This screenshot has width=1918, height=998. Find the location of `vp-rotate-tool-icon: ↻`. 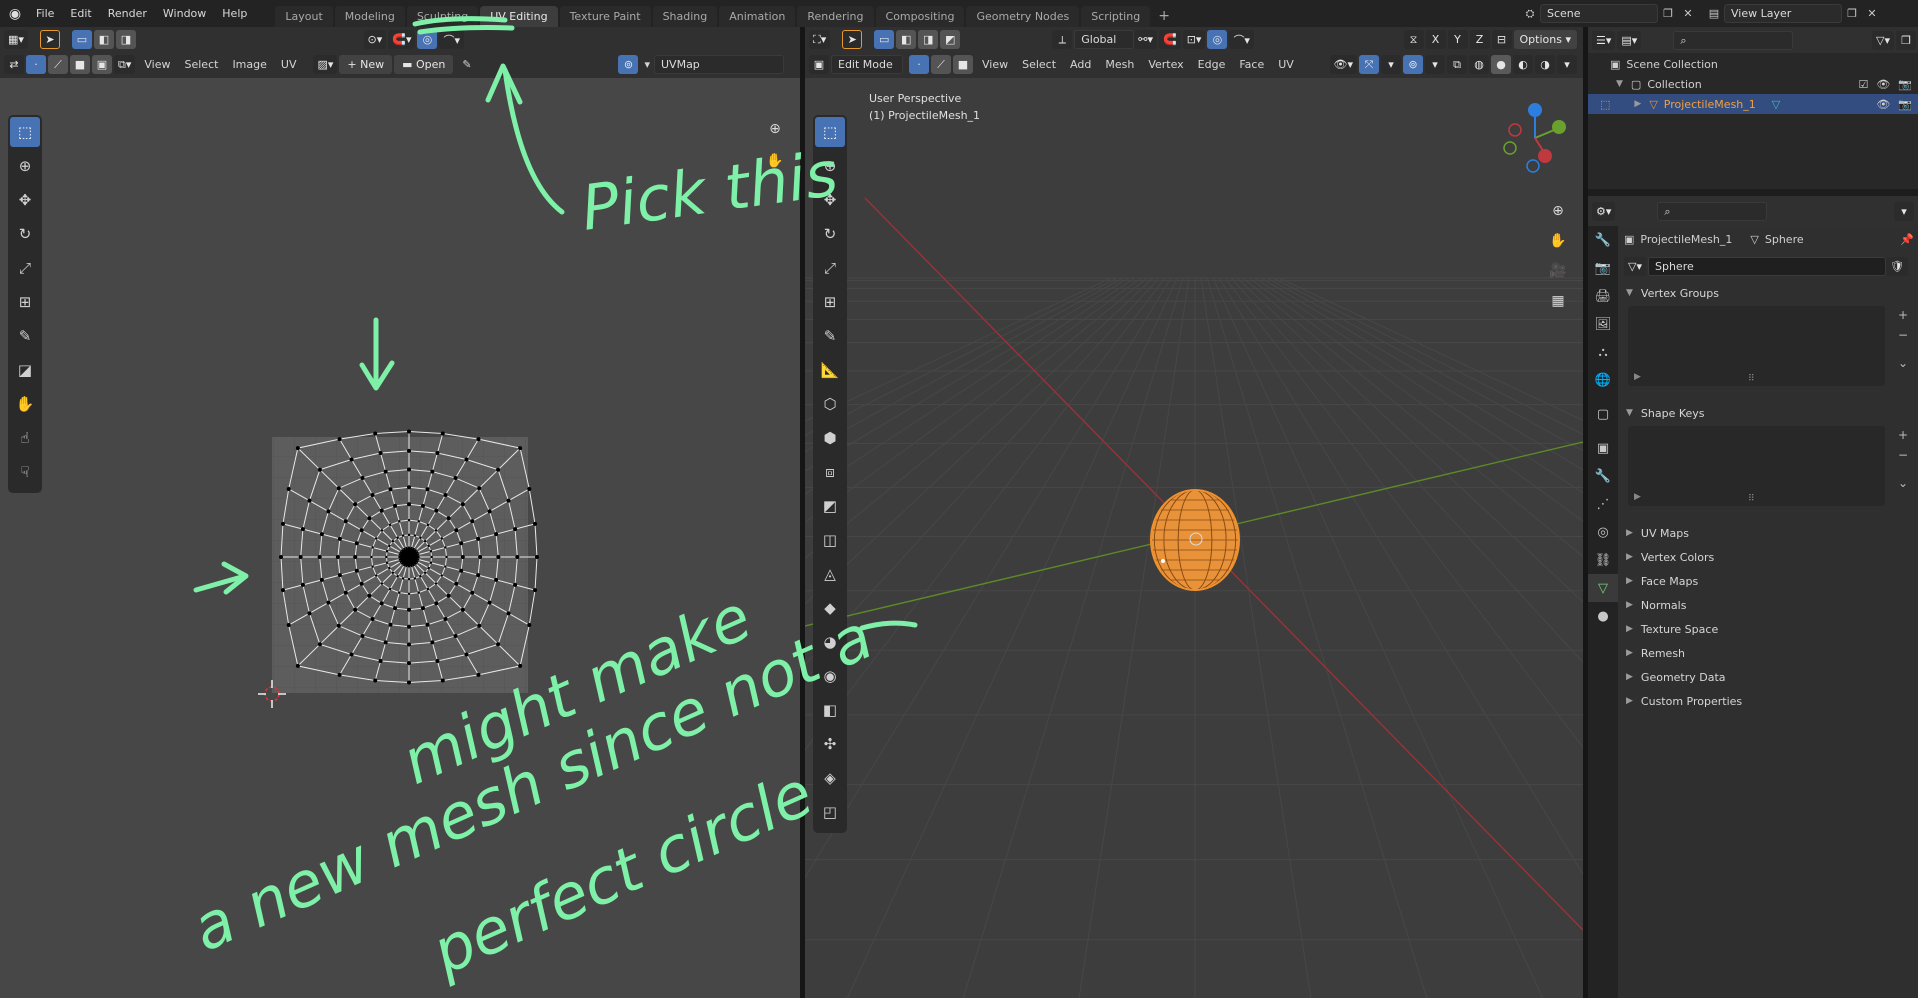

vp-rotate-tool-icon: ↻ is located at coordinates (830, 234).